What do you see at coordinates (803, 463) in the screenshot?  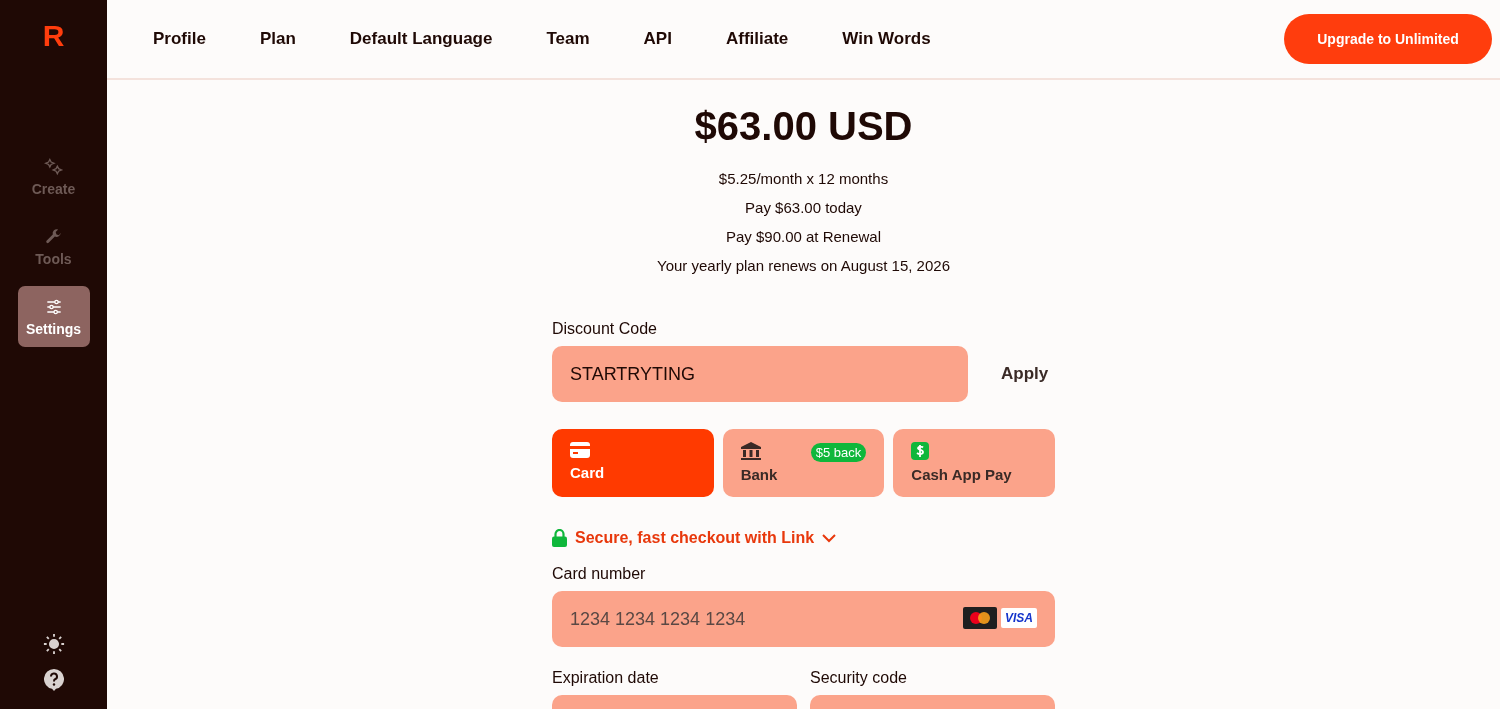 I see `payment-method-tab: Bank $5 back` at bounding box center [803, 463].